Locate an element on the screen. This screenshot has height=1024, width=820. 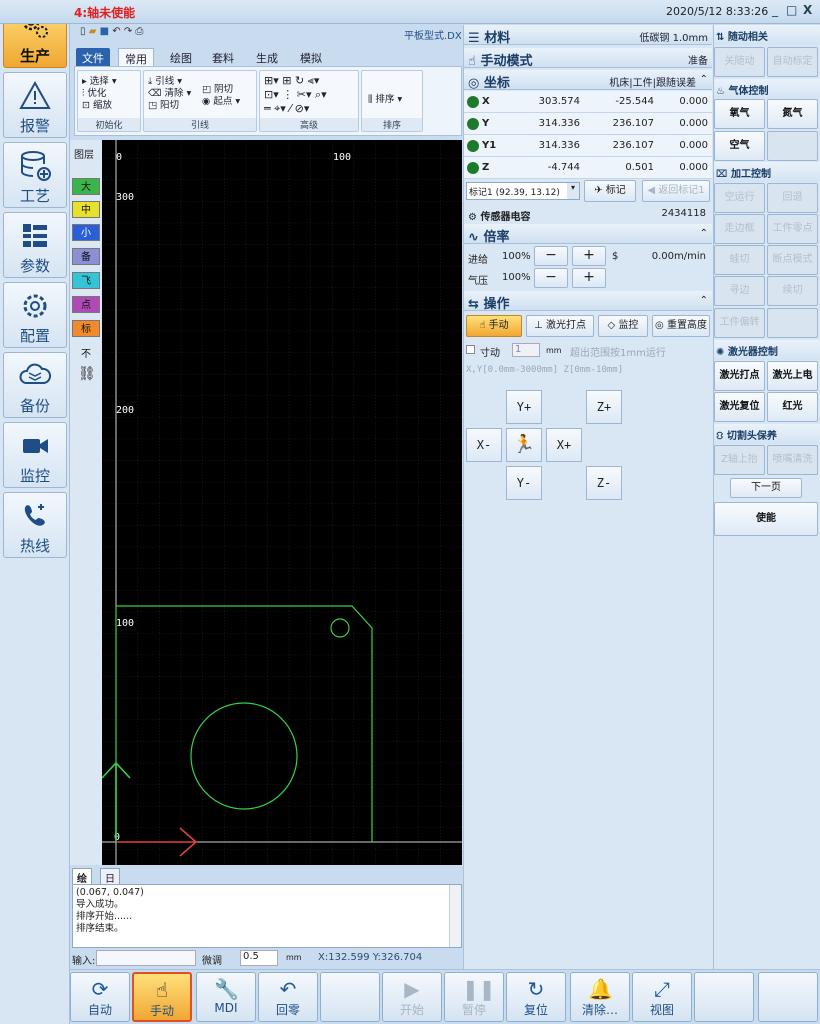
link-icon: ⛓ is located at coordinates (87, 374).